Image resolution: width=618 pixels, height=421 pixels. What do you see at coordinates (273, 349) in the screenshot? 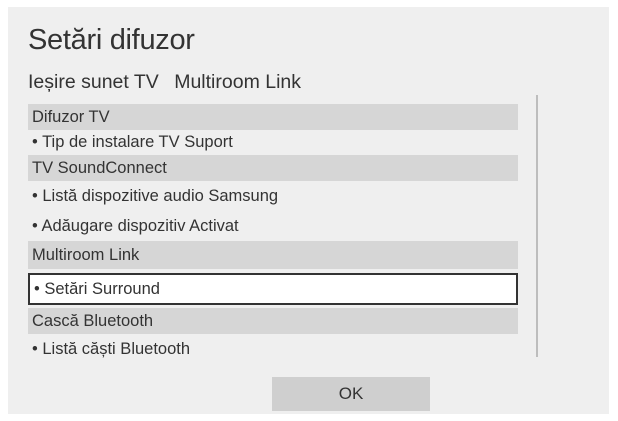
I see `list-item-bluetooth-headphones-list: • Listă căști Bluetooth` at bounding box center [273, 349].